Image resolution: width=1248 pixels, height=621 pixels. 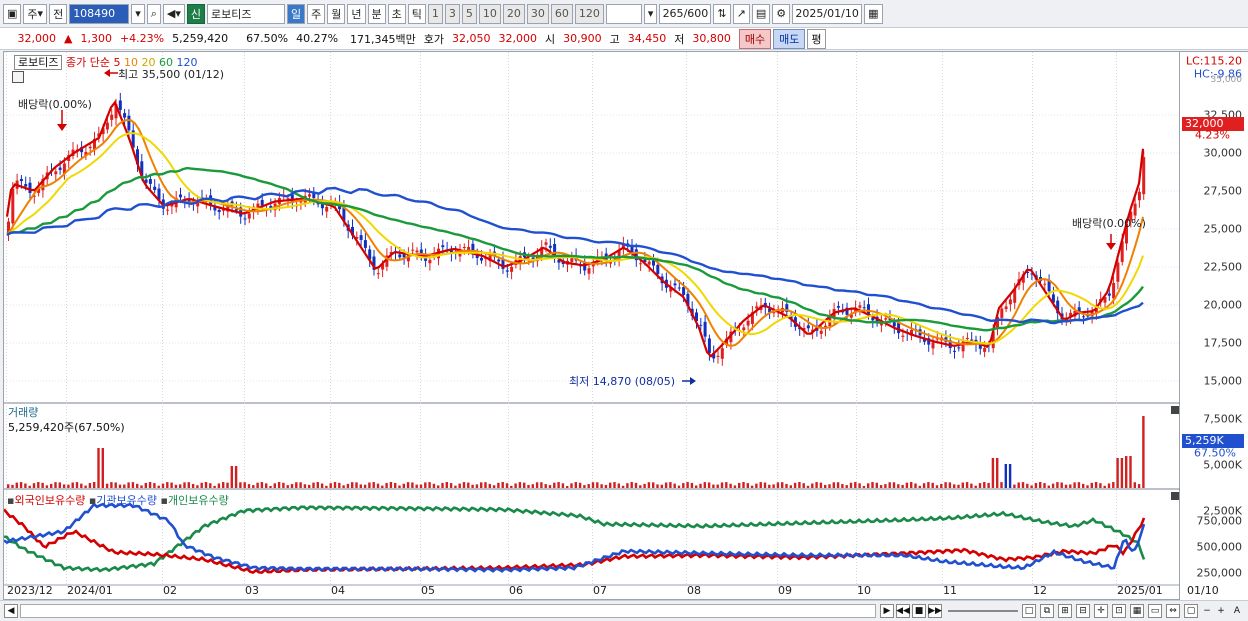 I want to click on scroll-right-icon: ▶, so click(x=887, y=611).